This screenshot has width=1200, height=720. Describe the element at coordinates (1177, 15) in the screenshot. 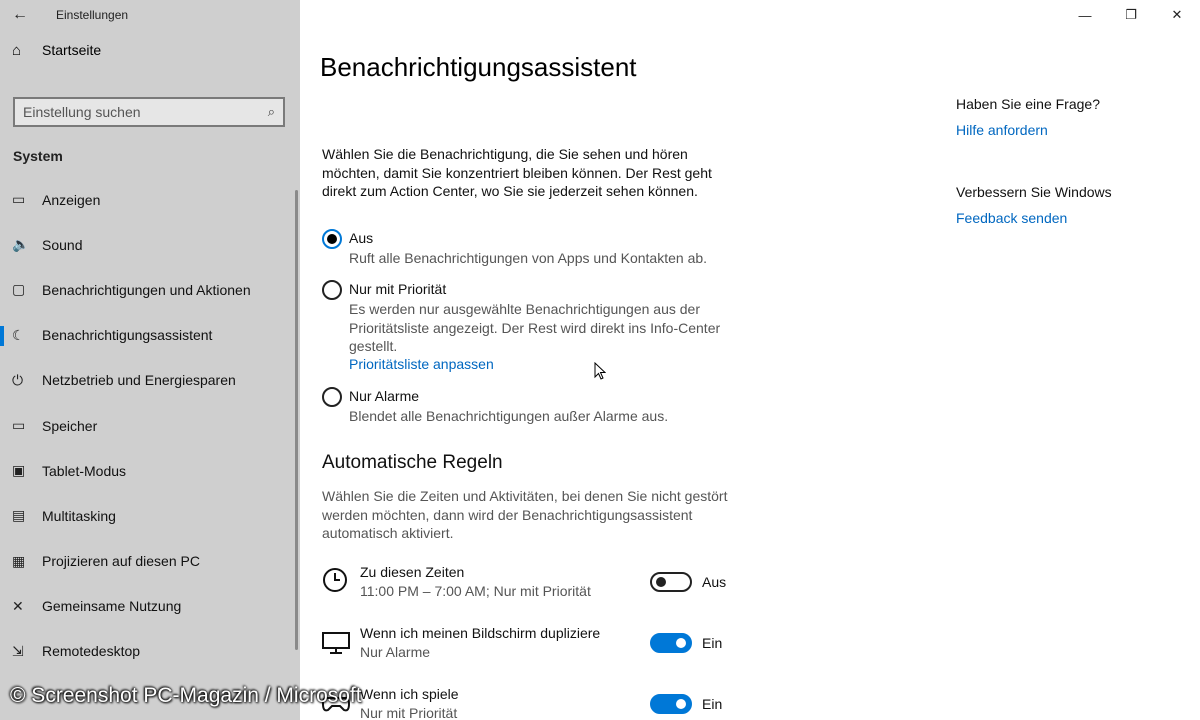

I see `close-icon: ✕` at that location.